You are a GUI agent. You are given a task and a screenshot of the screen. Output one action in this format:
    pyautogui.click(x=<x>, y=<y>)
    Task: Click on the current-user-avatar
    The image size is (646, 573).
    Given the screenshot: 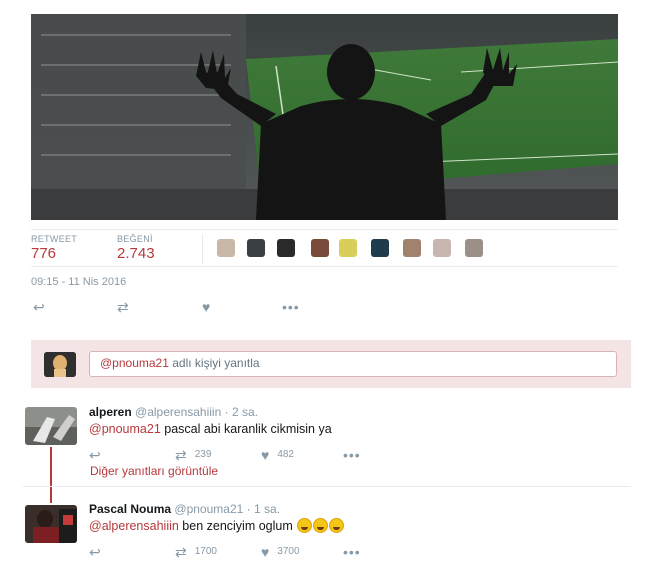 What is the action you would take?
    pyautogui.click(x=60, y=364)
    